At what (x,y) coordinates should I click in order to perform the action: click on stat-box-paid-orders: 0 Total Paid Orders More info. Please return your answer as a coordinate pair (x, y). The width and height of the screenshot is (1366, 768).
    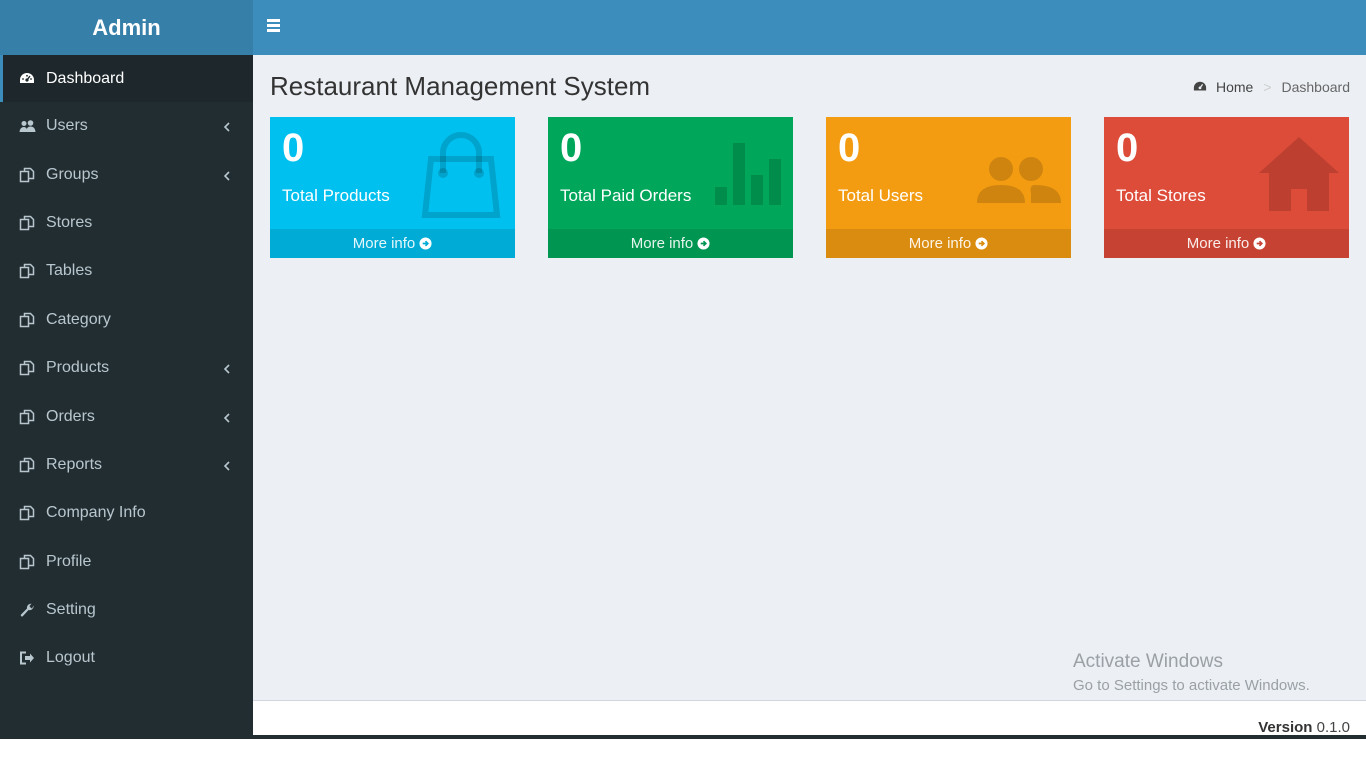
    Looking at the image, I should click on (670, 187).